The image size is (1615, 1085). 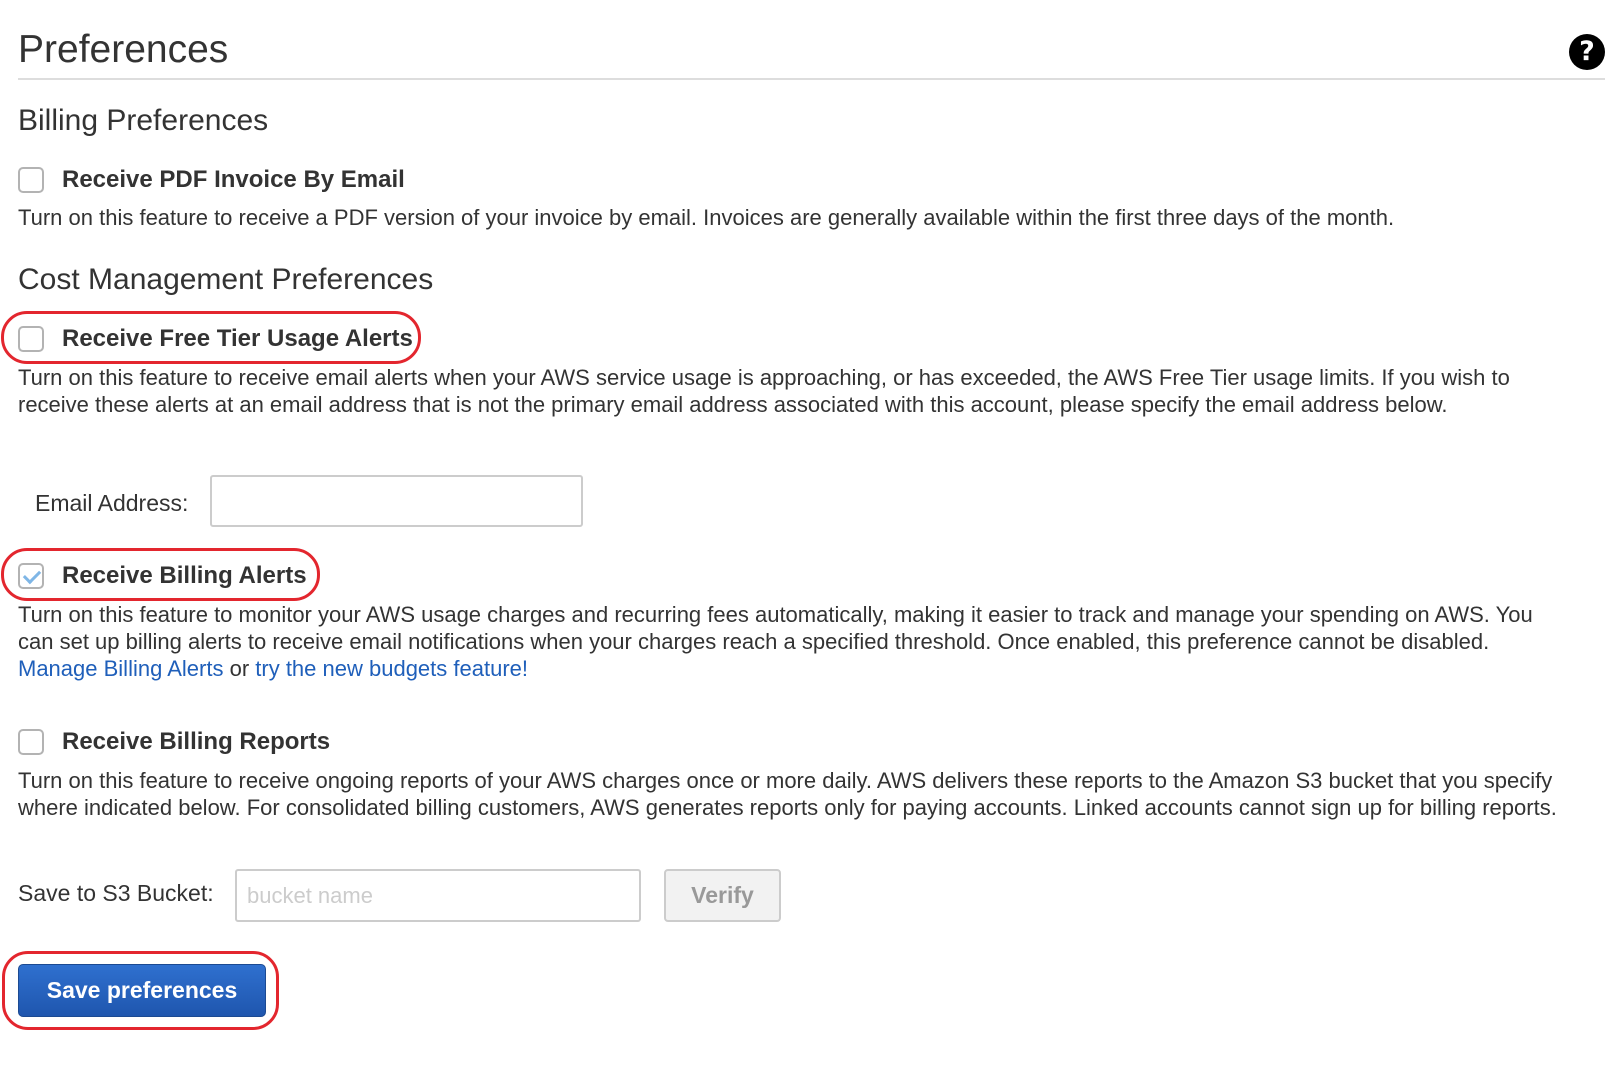 What do you see at coordinates (396, 501) in the screenshot?
I see `email-address-input` at bounding box center [396, 501].